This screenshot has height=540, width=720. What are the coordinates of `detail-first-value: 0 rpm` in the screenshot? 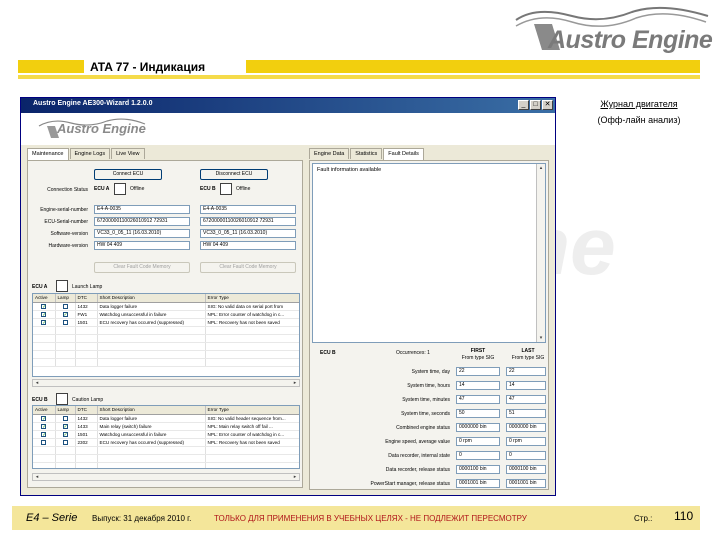 It's located at (478, 441).